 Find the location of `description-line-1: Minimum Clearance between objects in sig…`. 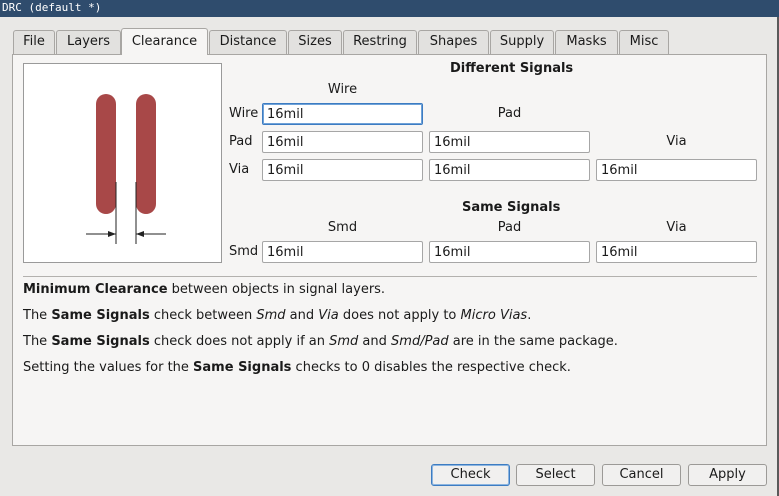

description-line-1: Minimum Clearance between objects in sig… is located at coordinates (204, 289).